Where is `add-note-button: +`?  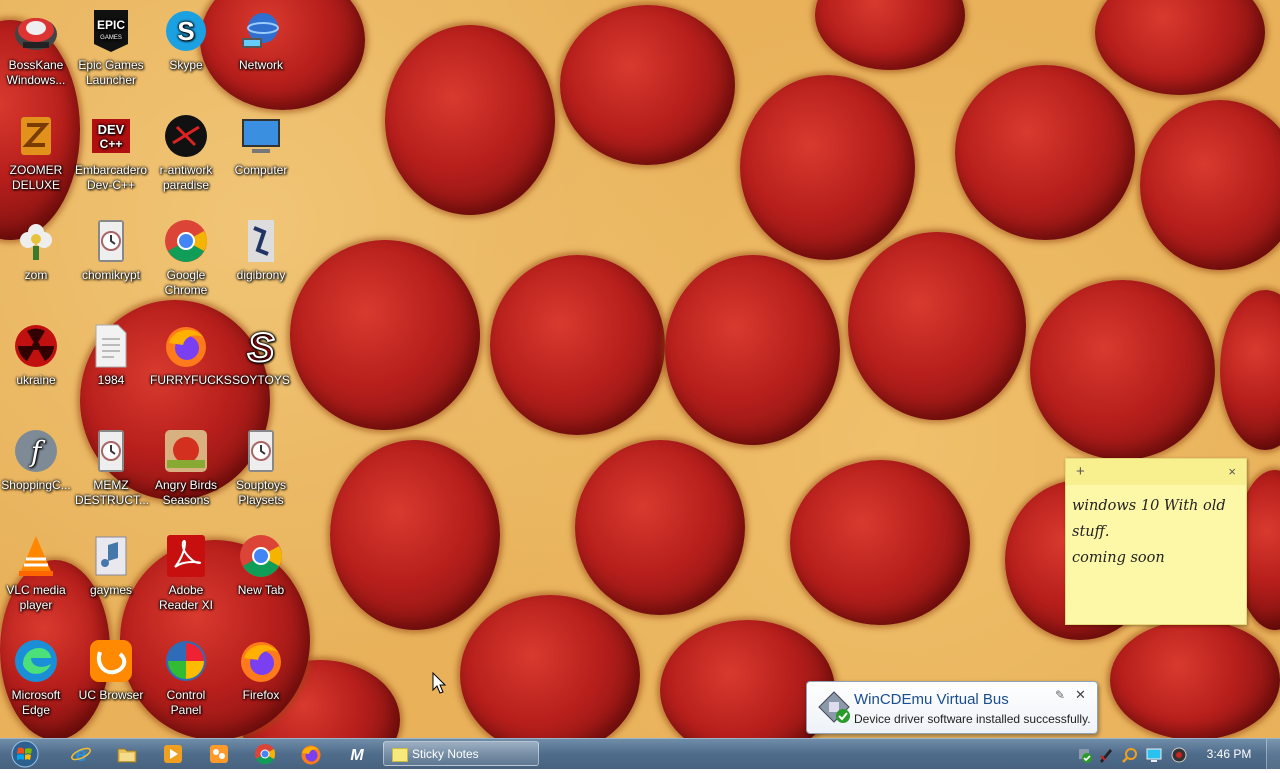 add-note-button: + is located at coordinates (1080, 471).